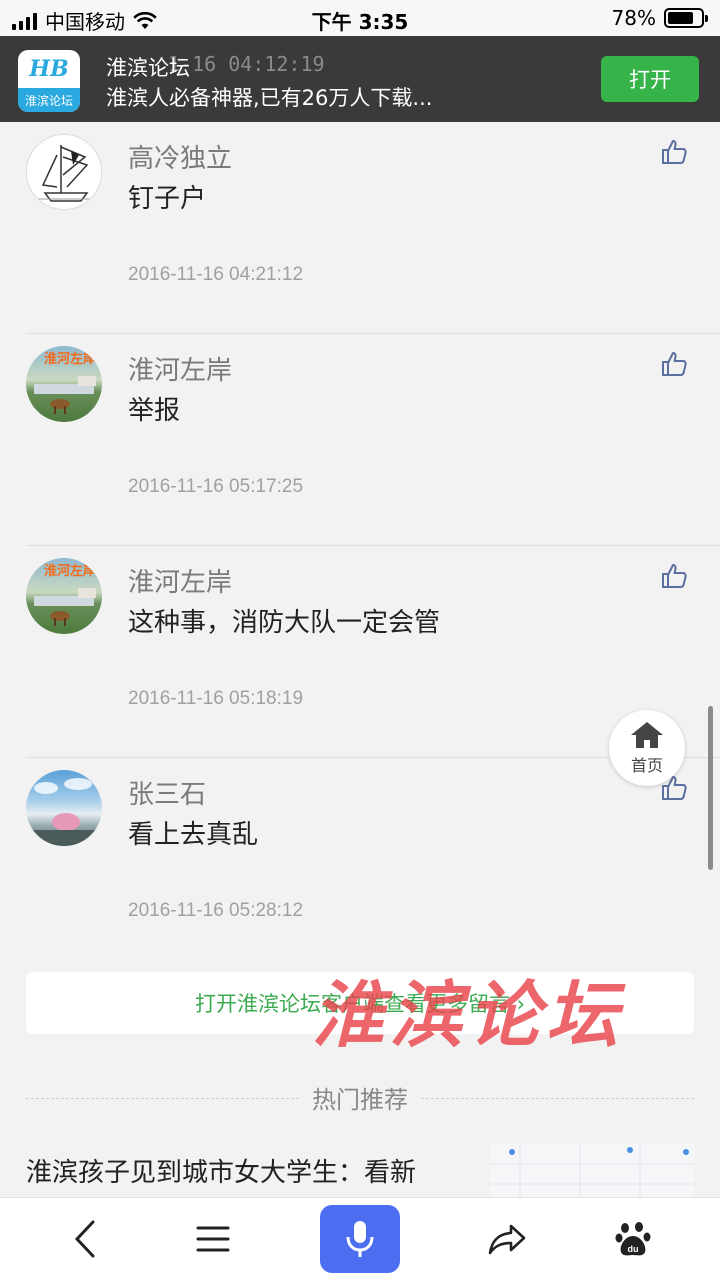  Describe the element at coordinates (180, 156) in the screenshot. I see `comment-author: 高冷独立` at that location.